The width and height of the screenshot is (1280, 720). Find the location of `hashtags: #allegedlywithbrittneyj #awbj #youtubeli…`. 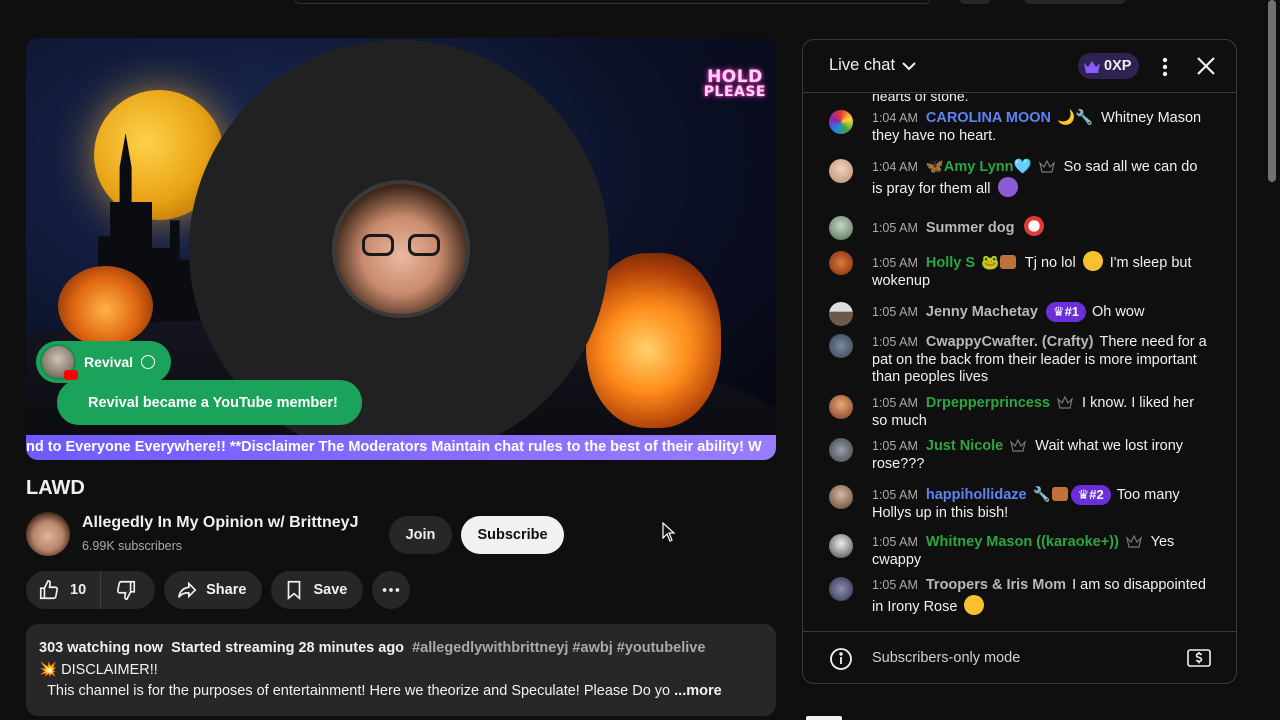

hashtags: #allegedlywithbrittneyj #awbj #youtubeli… is located at coordinates (558, 648).